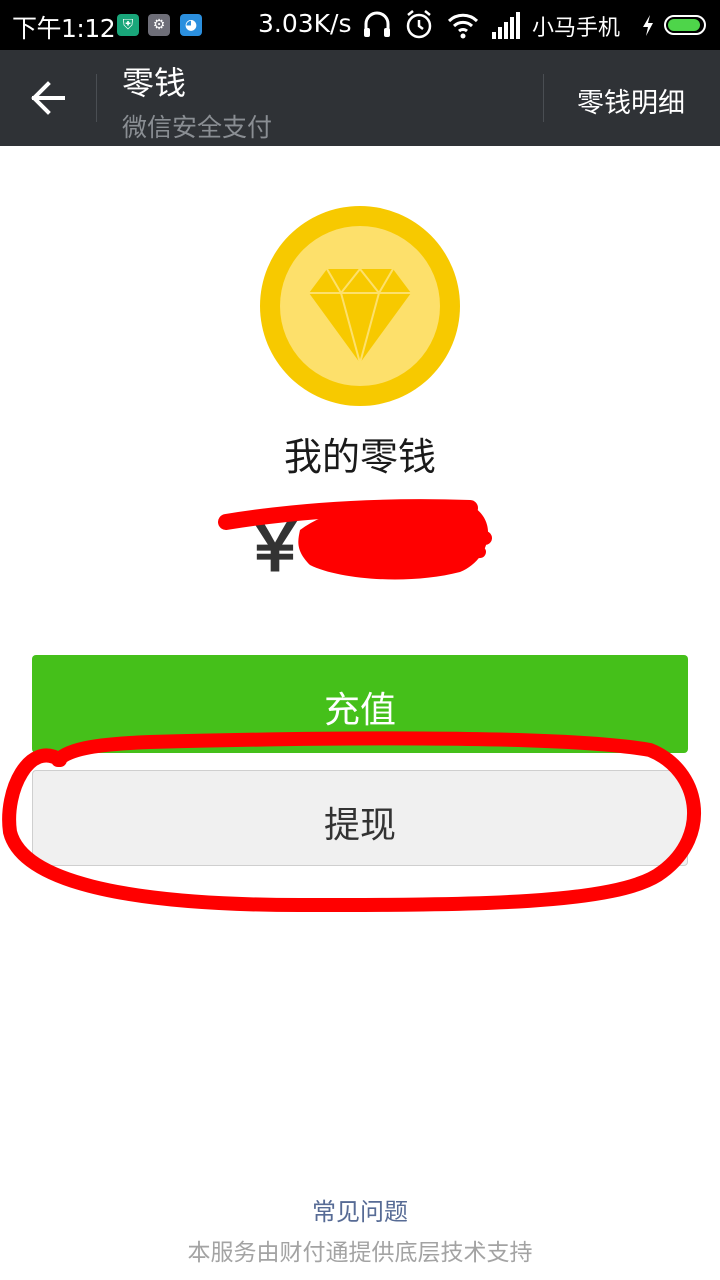 The image size is (720, 1280). What do you see at coordinates (360, 1253) in the screenshot?
I see `service-provider-note: 本服务由财付通提供底层技术支持` at bounding box center [360, 1253].